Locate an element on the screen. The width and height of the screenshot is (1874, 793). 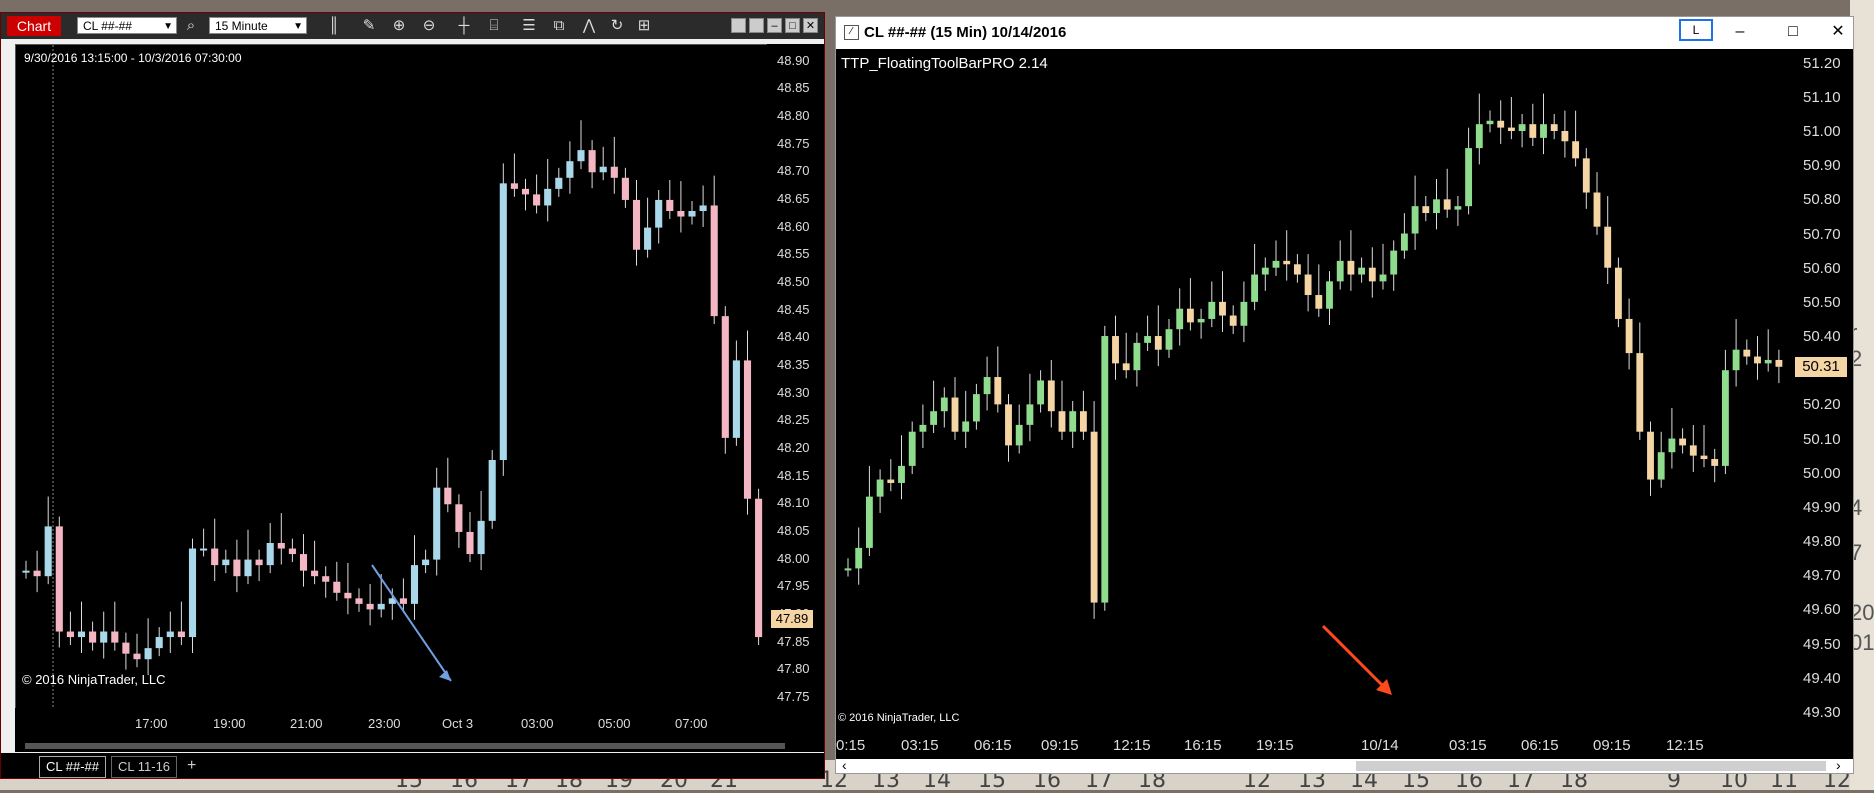
scroll-left-icon: ‹ is located at coordinates (844, 765).